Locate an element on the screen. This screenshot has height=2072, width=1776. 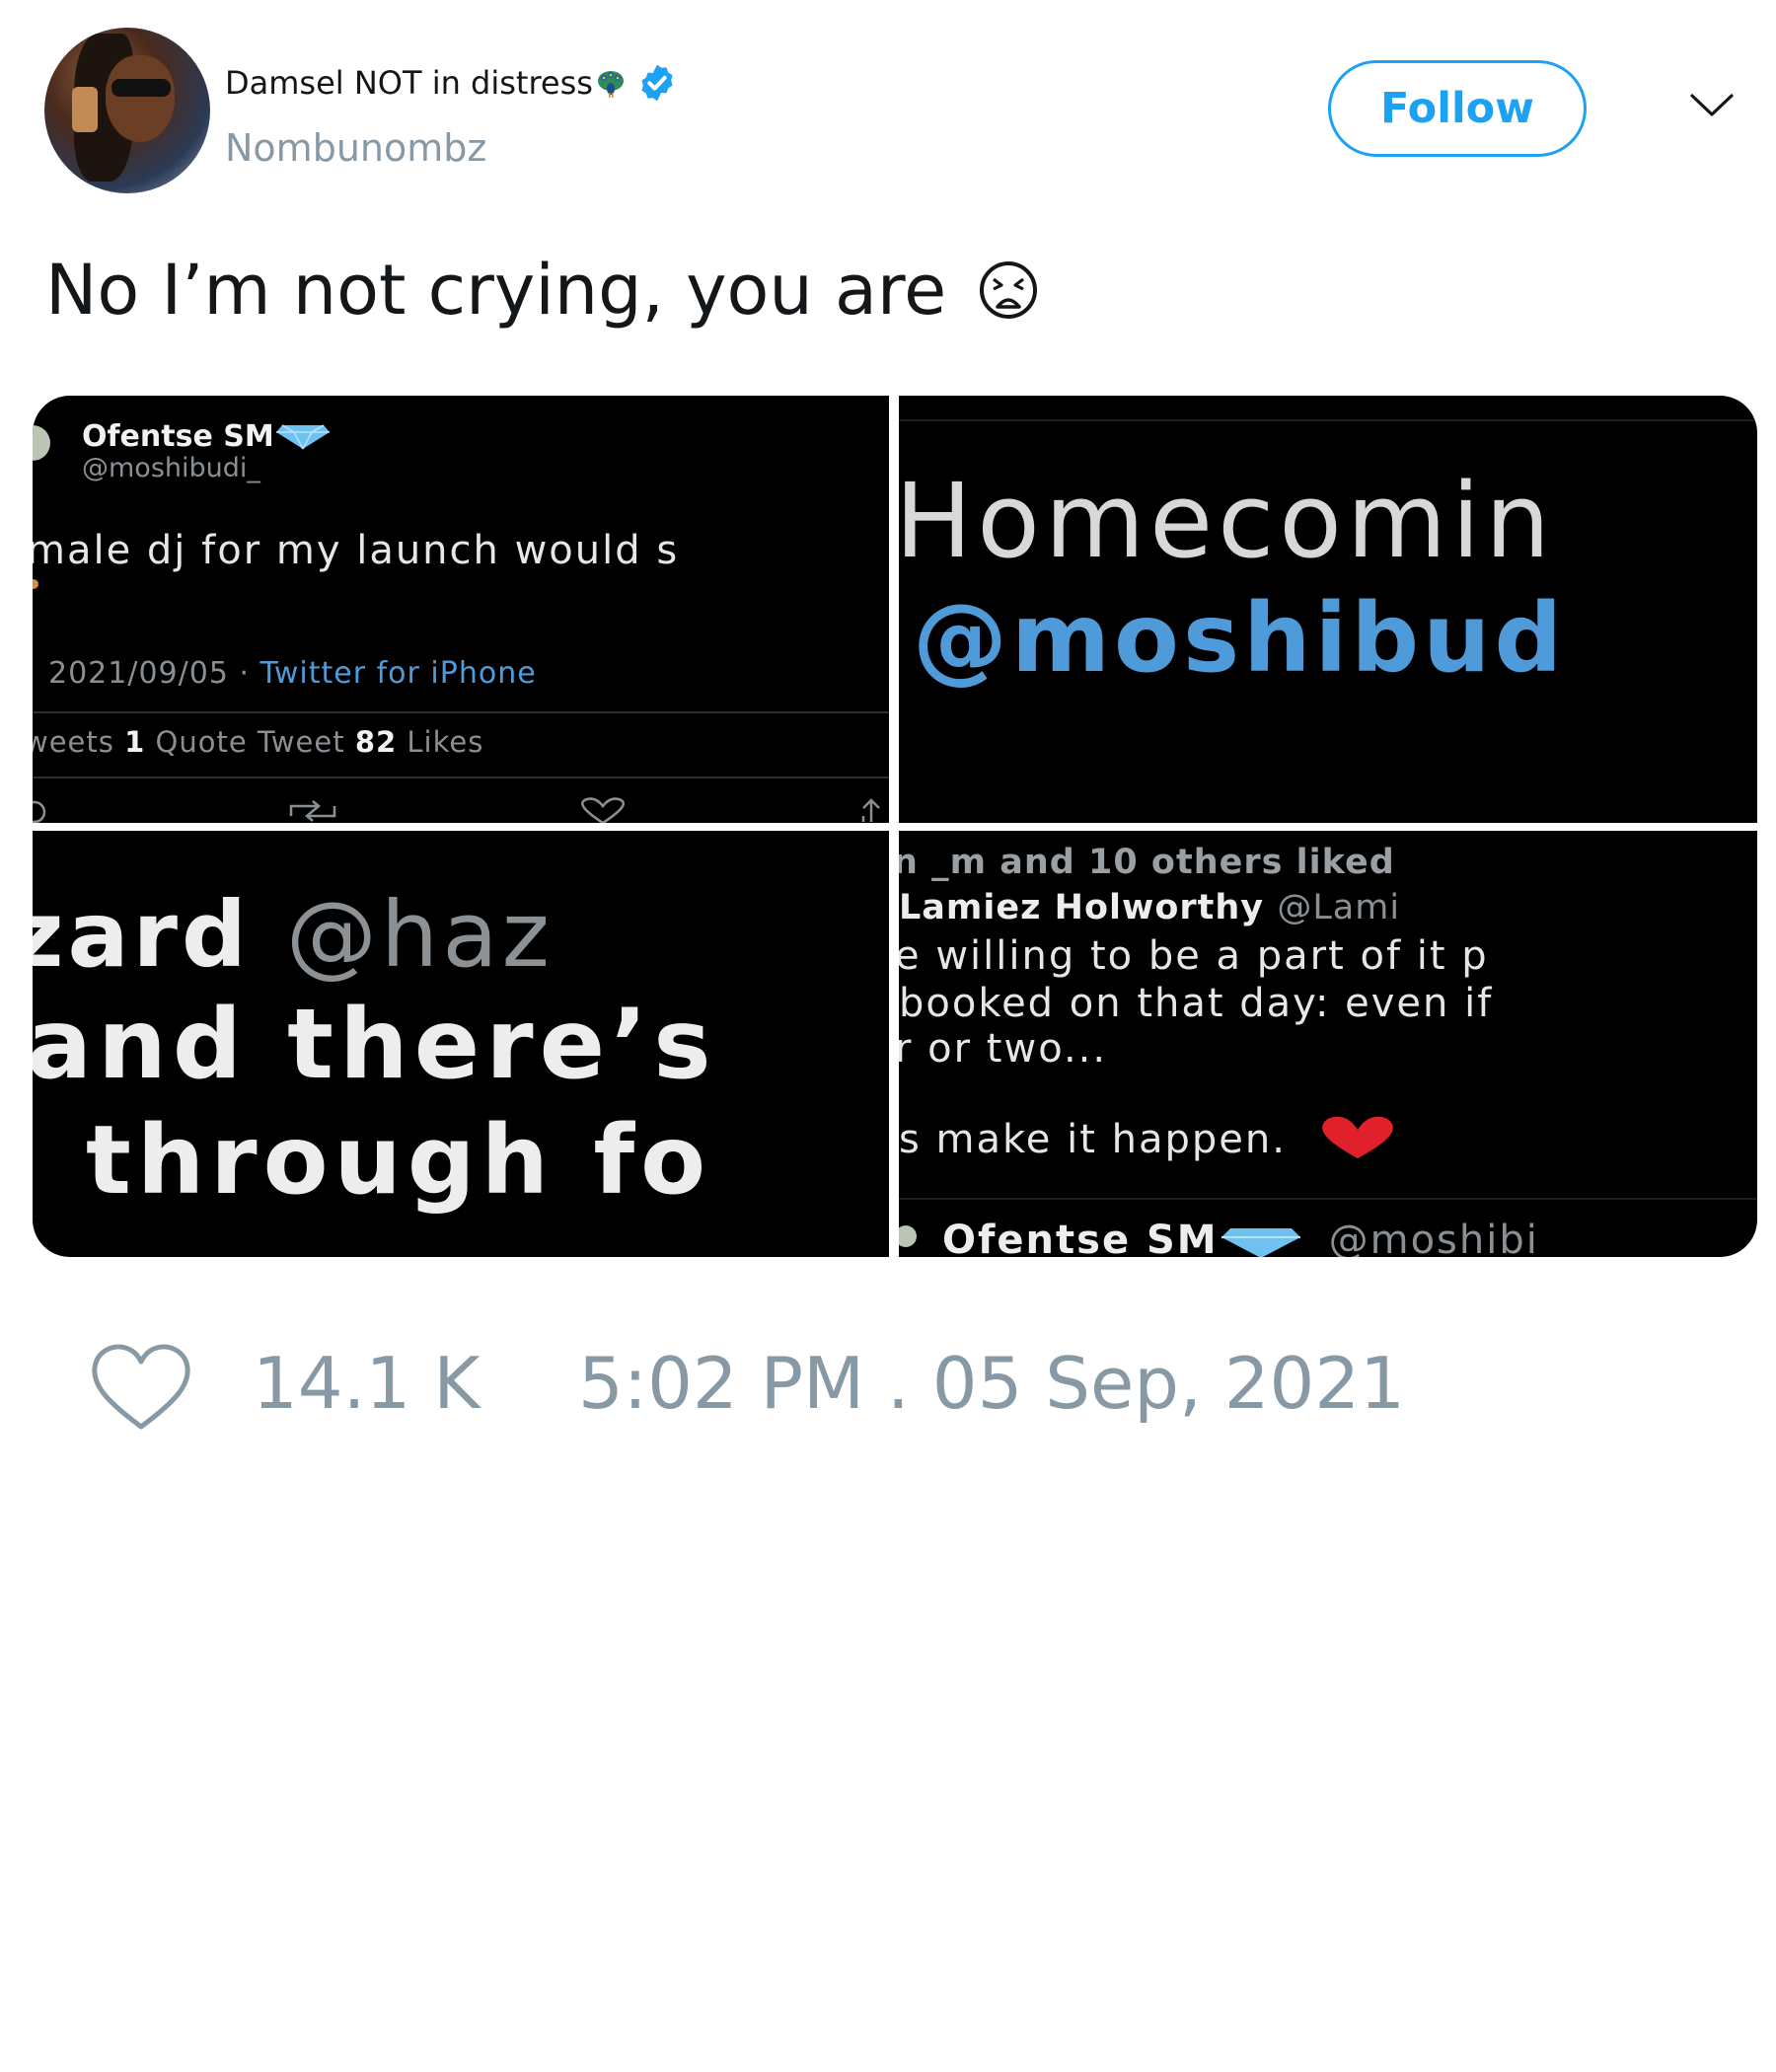
avatar-face is located at coordinates (141, 99).